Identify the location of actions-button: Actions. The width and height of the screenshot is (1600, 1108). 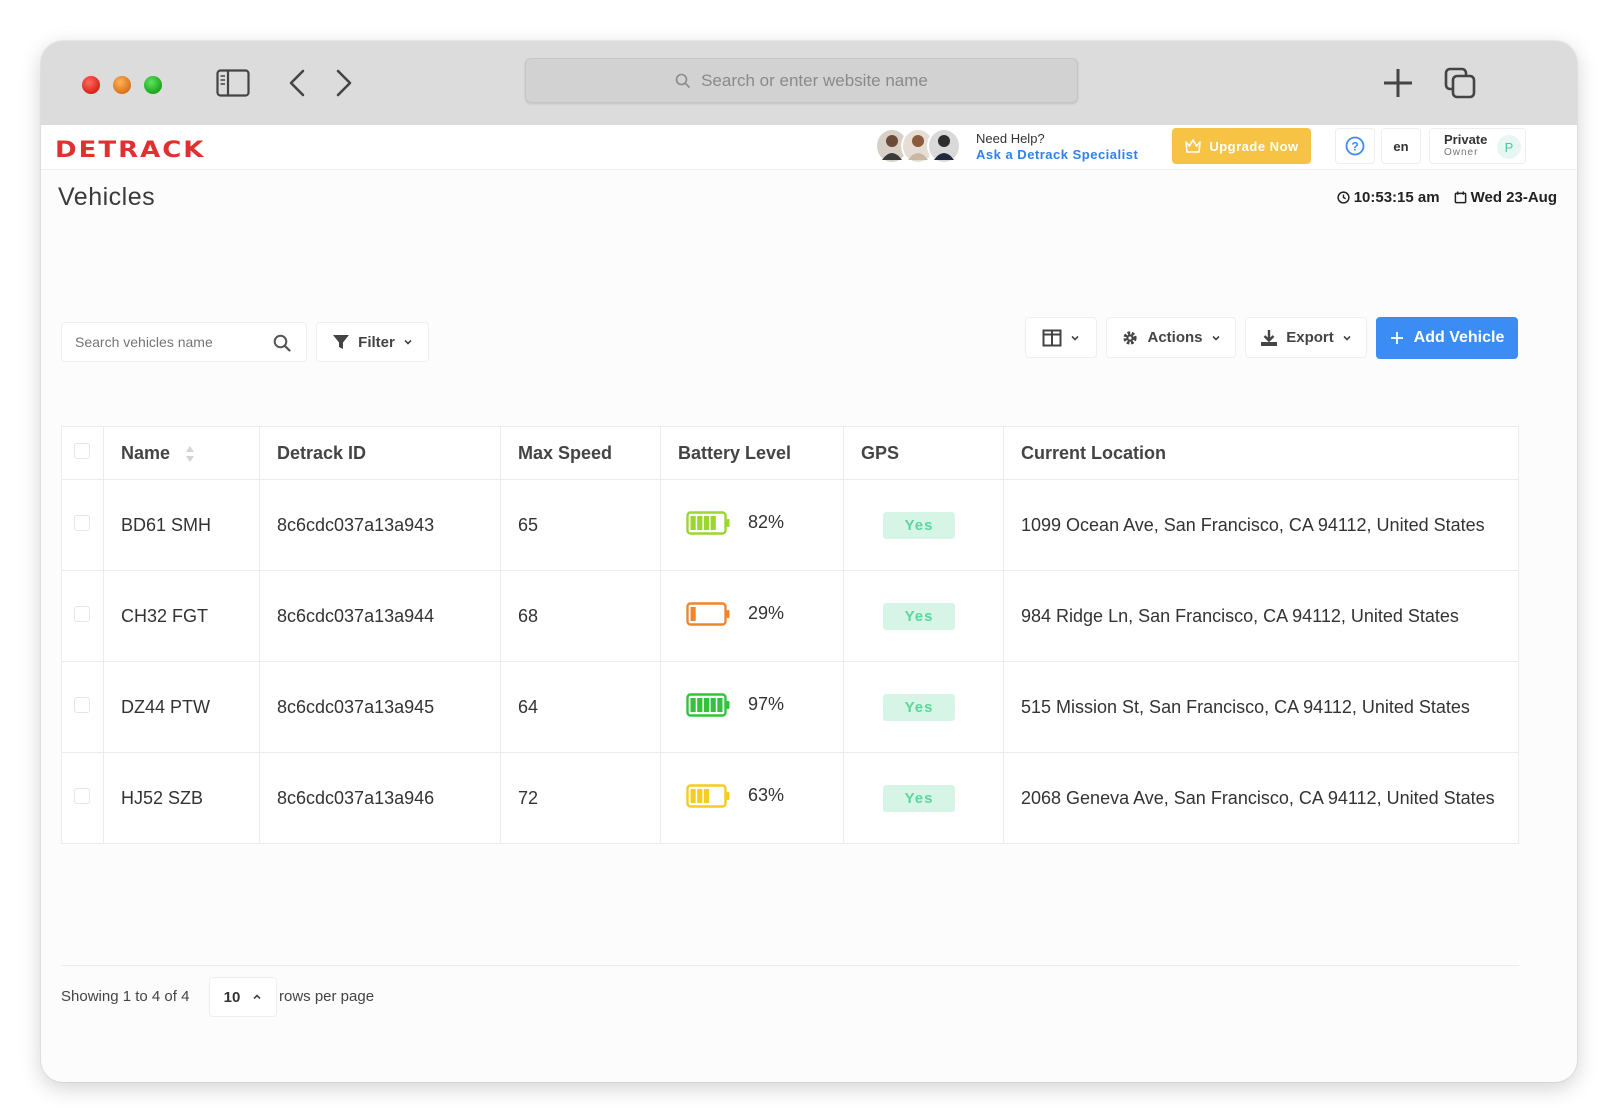
(1171, 337).